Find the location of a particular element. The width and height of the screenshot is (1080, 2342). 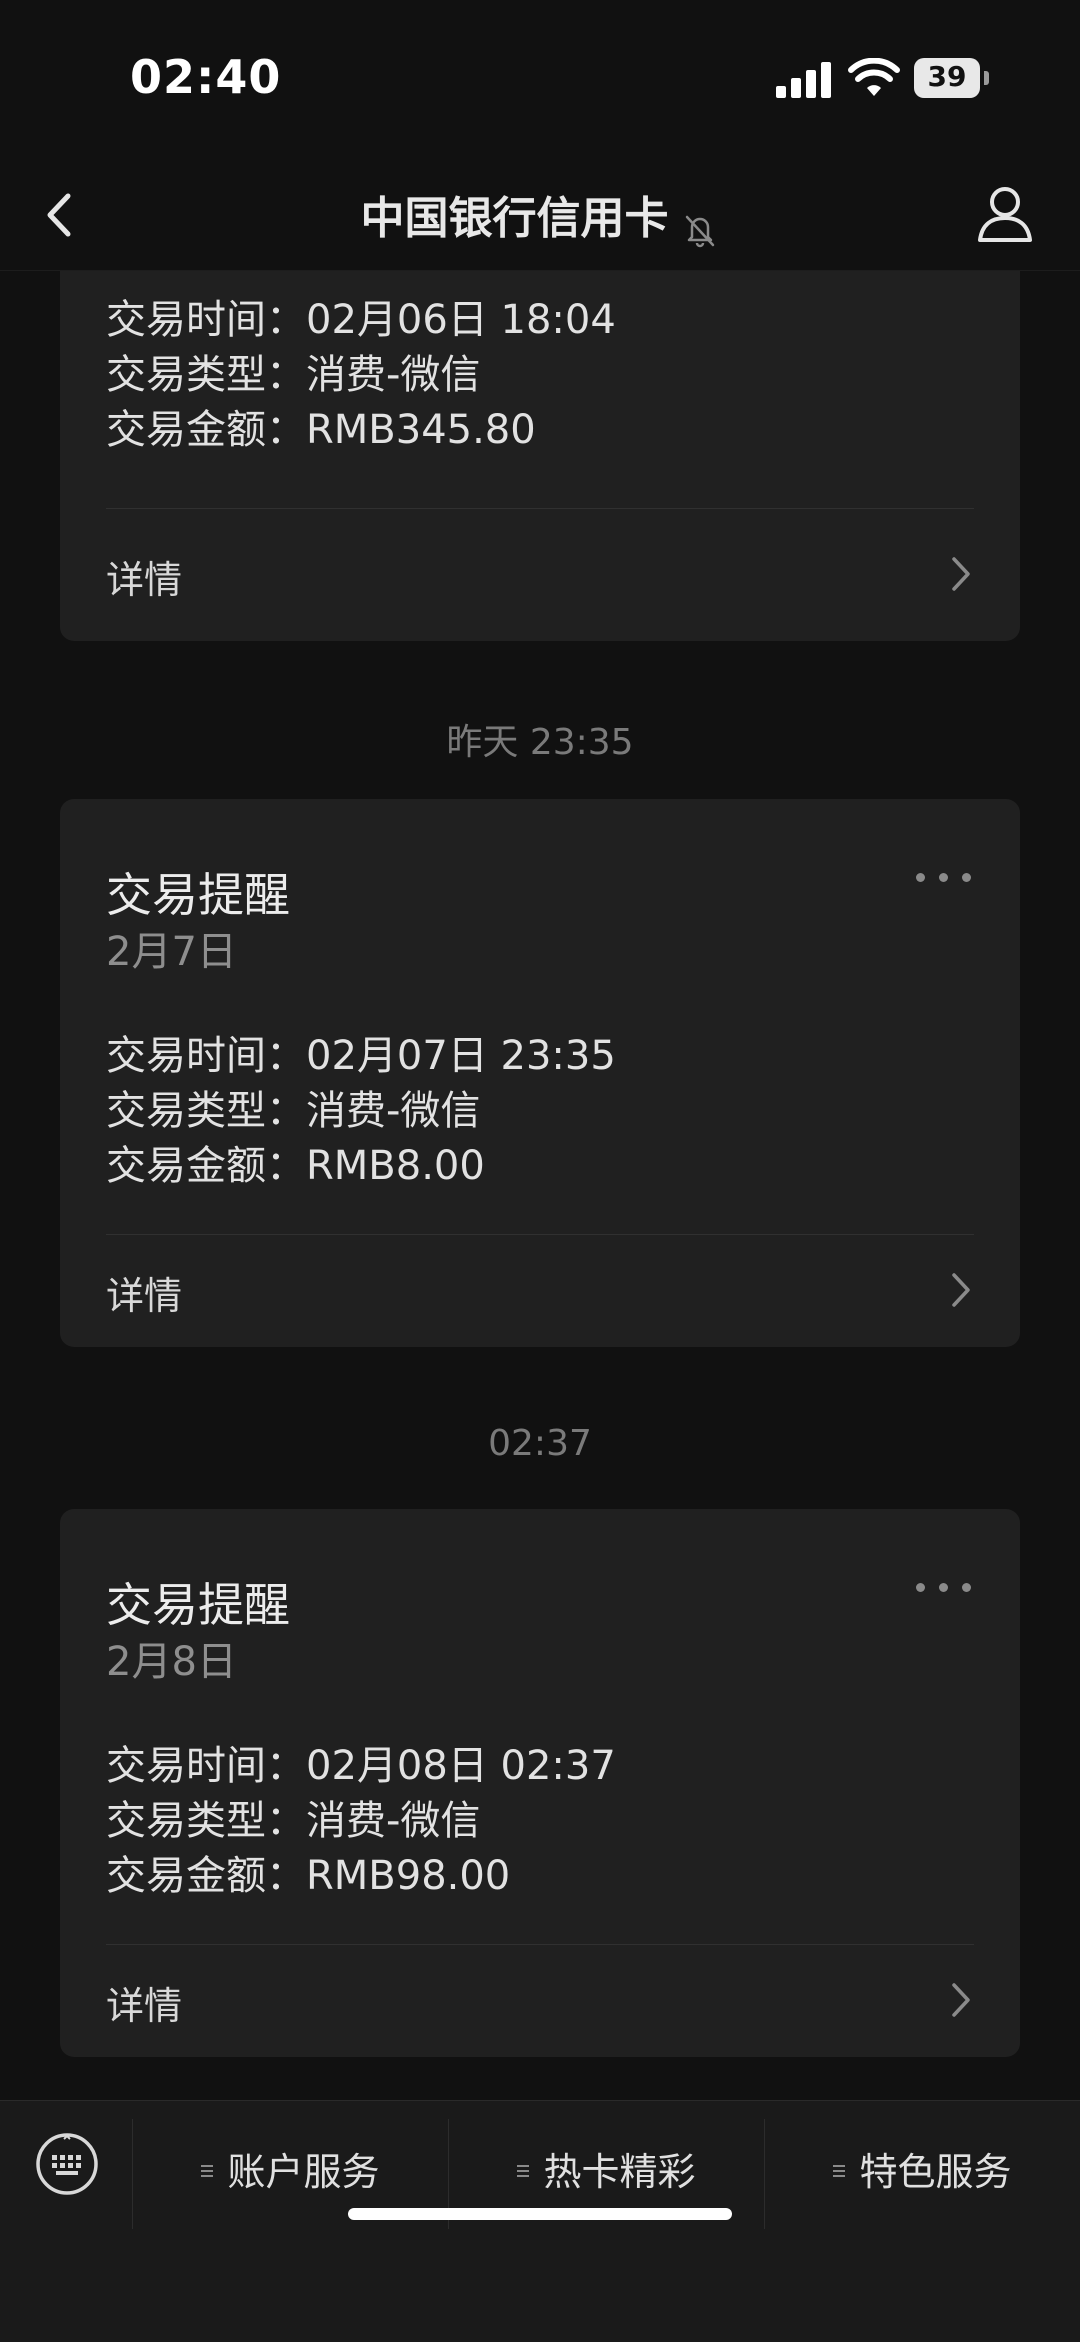

message-timestamp: 02:37 is located at coordinates (540, 1443).